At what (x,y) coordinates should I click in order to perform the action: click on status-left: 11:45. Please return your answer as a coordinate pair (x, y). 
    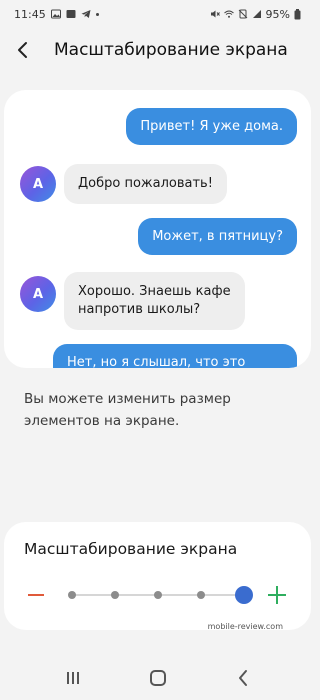
    Looking at the image, I should click on (56, 14).